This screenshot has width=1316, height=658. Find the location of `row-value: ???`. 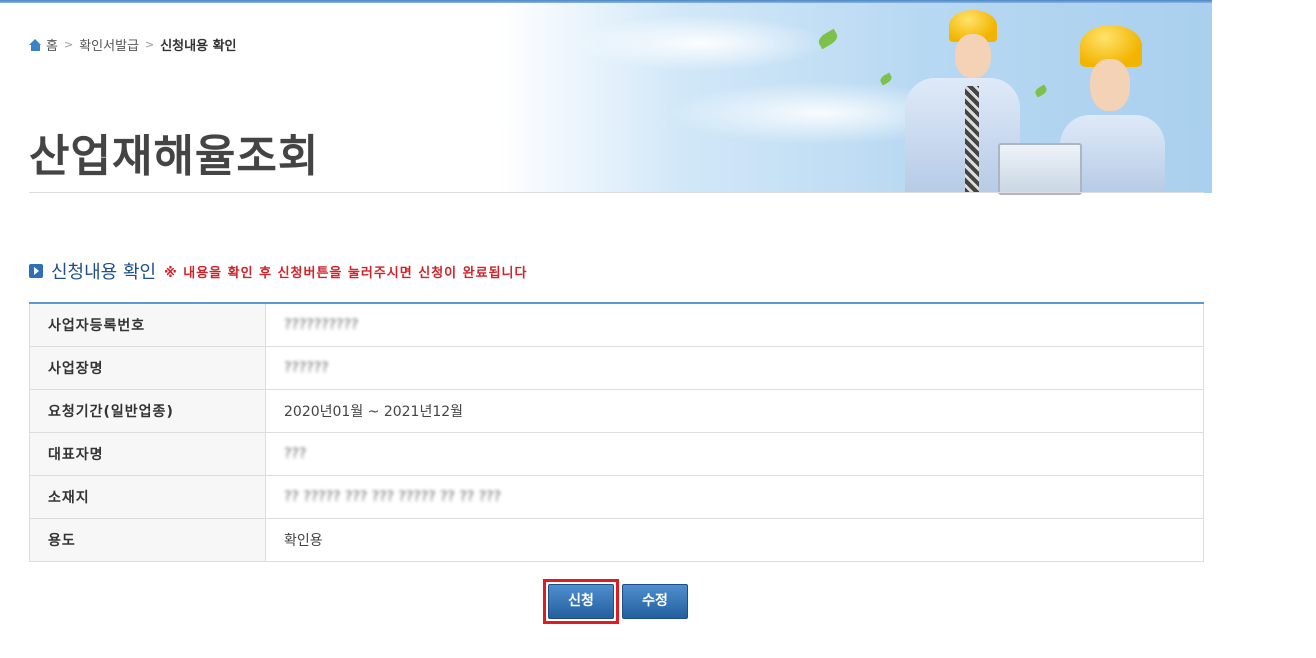

row-value: ??? is located at coordinates (734, 454).